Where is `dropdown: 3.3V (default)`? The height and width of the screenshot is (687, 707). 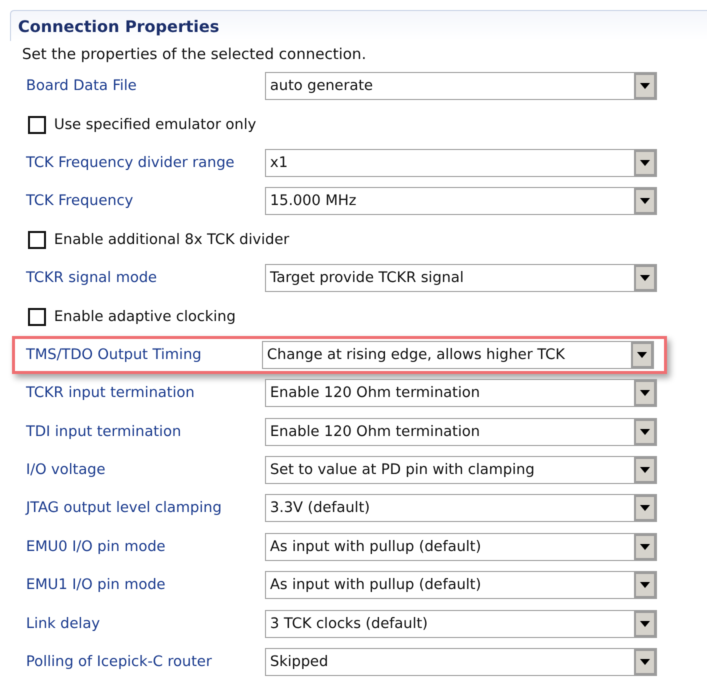
dropdown: 3.3V (default) is located at coordinates (461, 508).